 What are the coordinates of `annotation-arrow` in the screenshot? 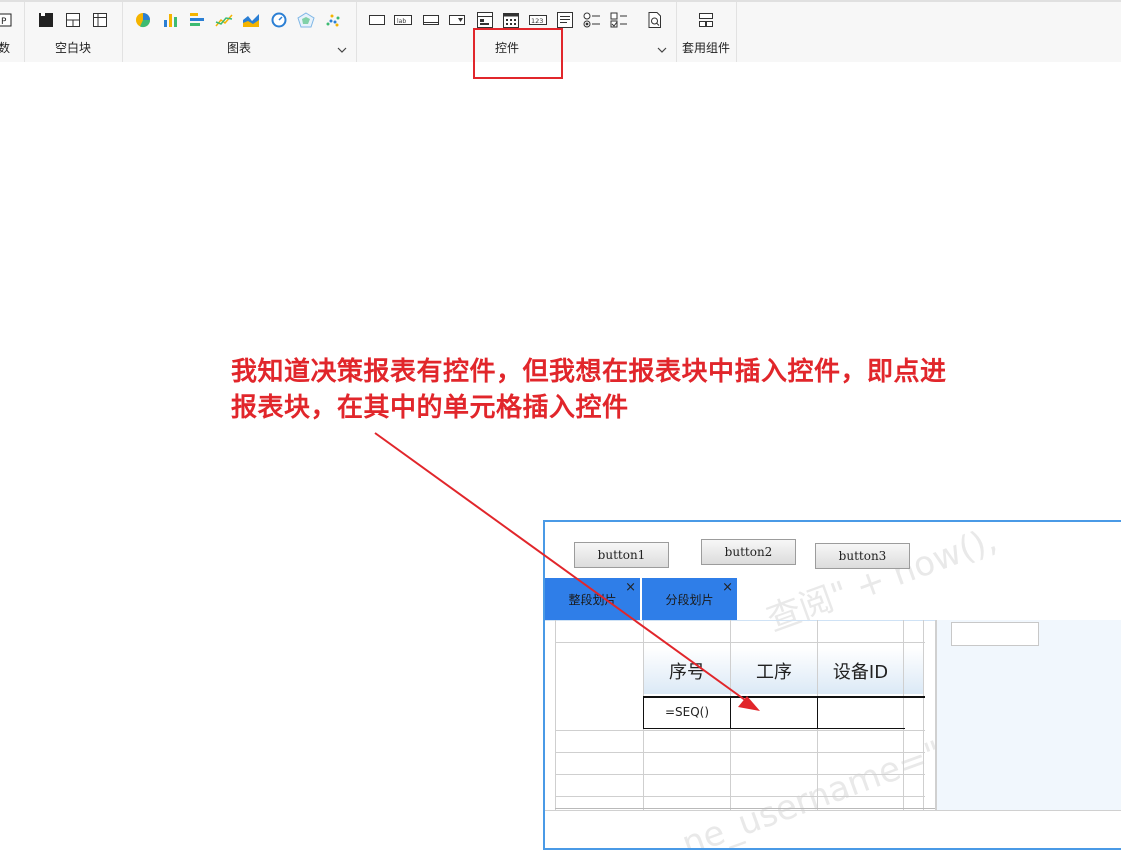 It's located at (567, 571).